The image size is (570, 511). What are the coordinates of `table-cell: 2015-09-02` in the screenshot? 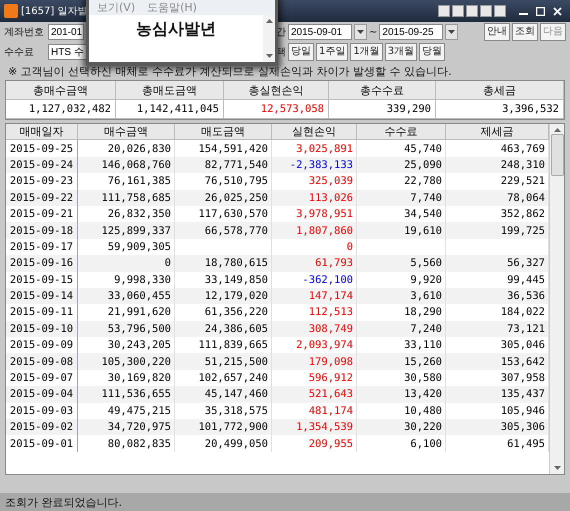 It's located at (42, 427).